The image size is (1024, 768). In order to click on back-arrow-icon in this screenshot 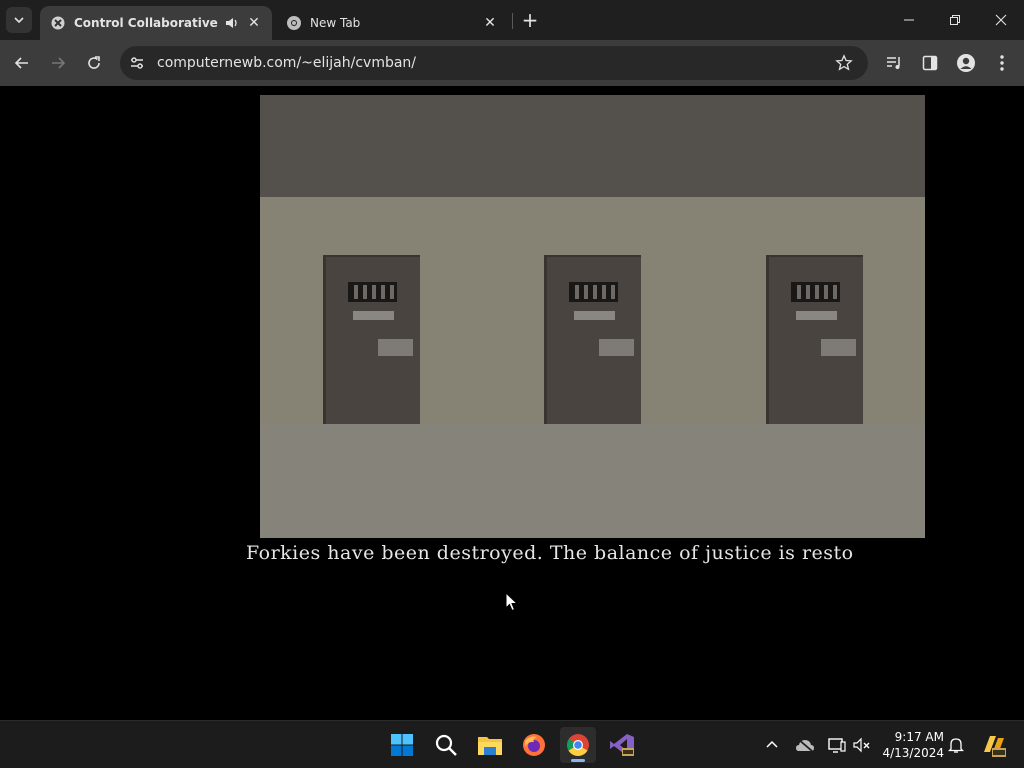, I will do `click(21, 63)`.